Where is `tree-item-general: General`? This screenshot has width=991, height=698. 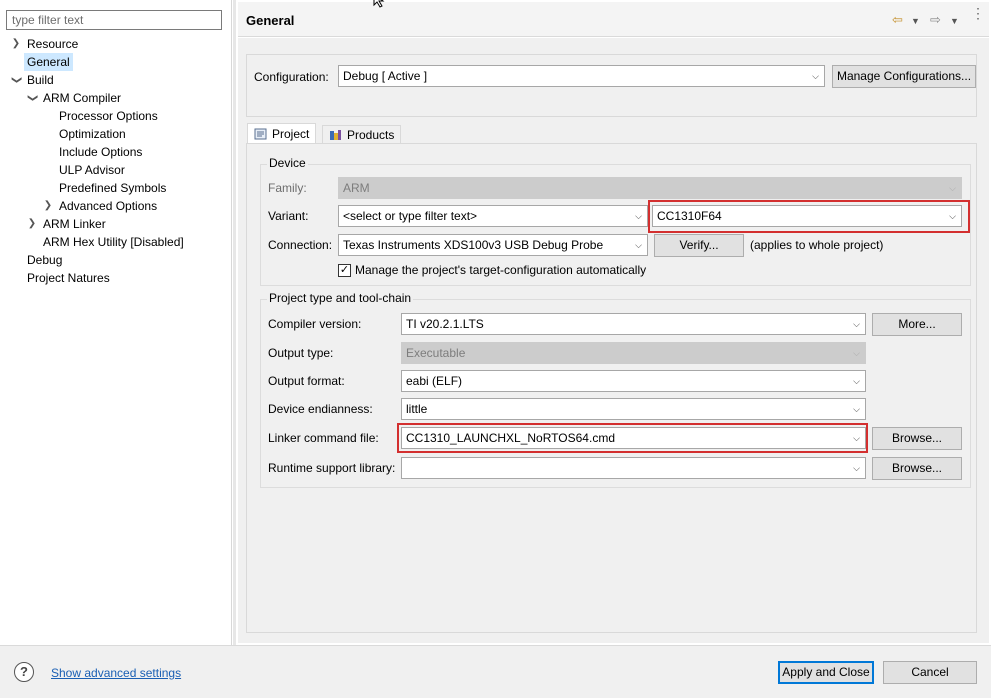 tree-item-general: General is located at coordinates (48, 62).